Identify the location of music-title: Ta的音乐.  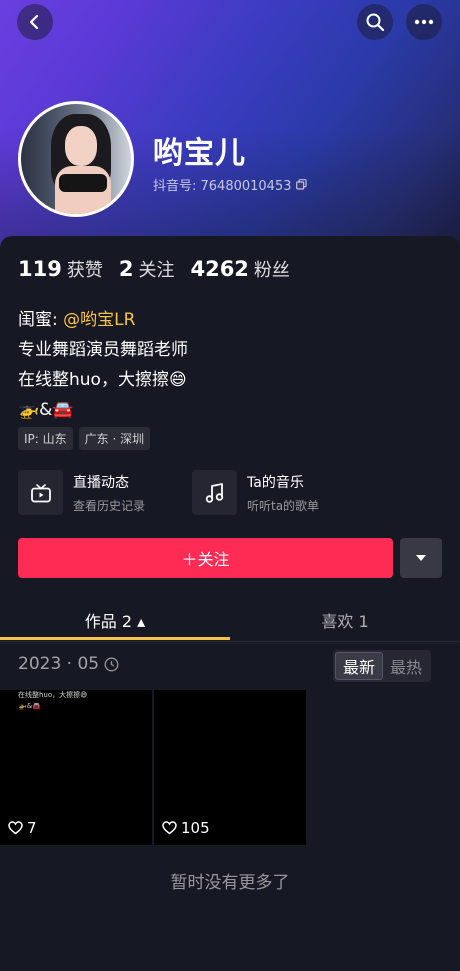
(275, 482).